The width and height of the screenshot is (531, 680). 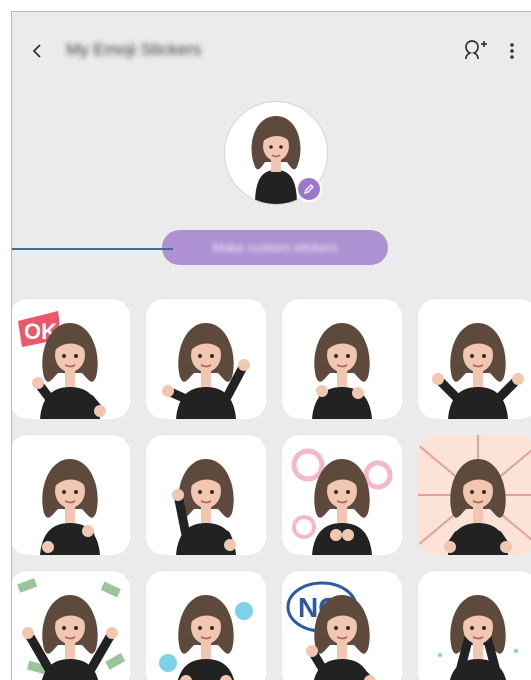 I want to click on make-custom-stickers-button: Make custom stickers, so click(x=275, y=247).